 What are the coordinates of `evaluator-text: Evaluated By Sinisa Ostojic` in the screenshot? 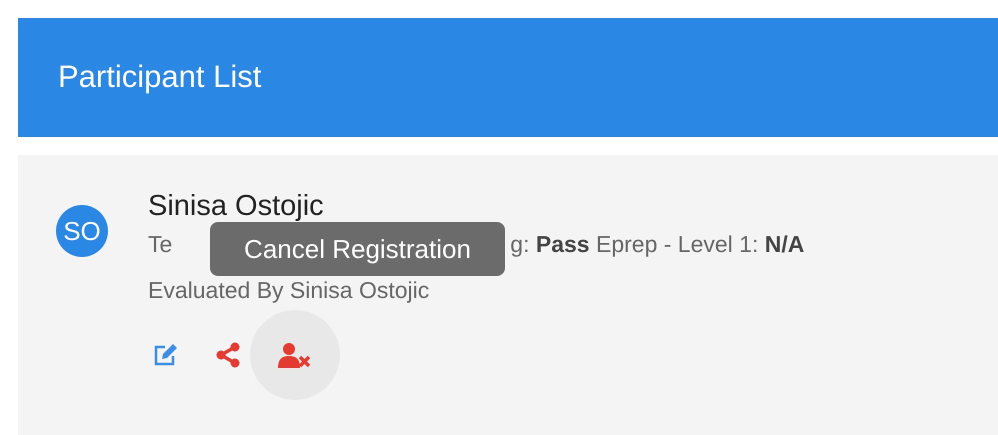 It's located at (289, 291).